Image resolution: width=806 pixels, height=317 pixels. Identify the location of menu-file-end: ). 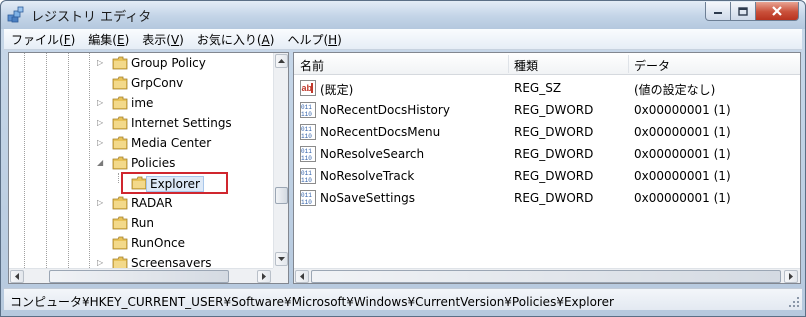
(73, 39).